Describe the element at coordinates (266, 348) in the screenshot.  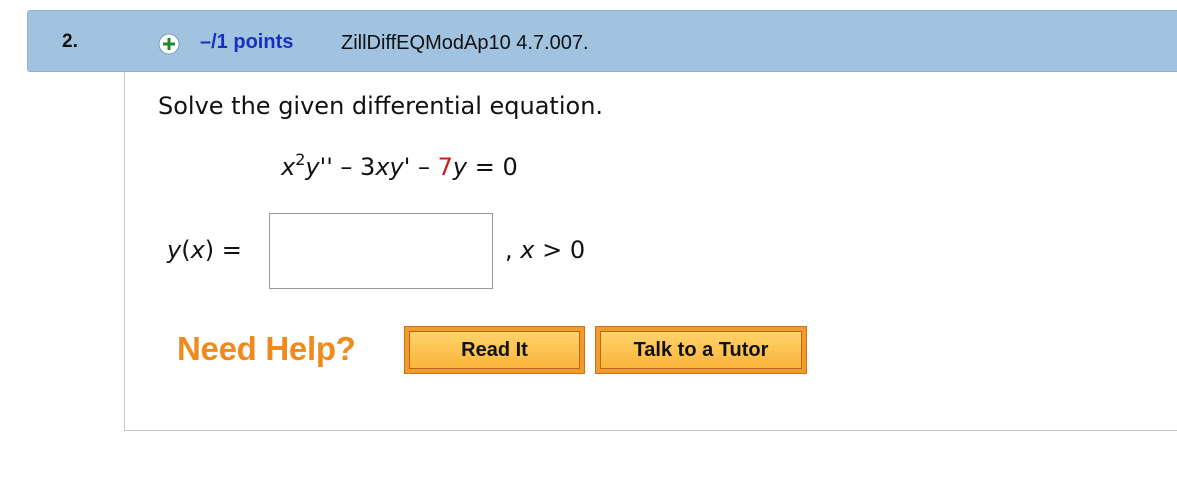
I see `need-help-label: Need Help?` at that location.